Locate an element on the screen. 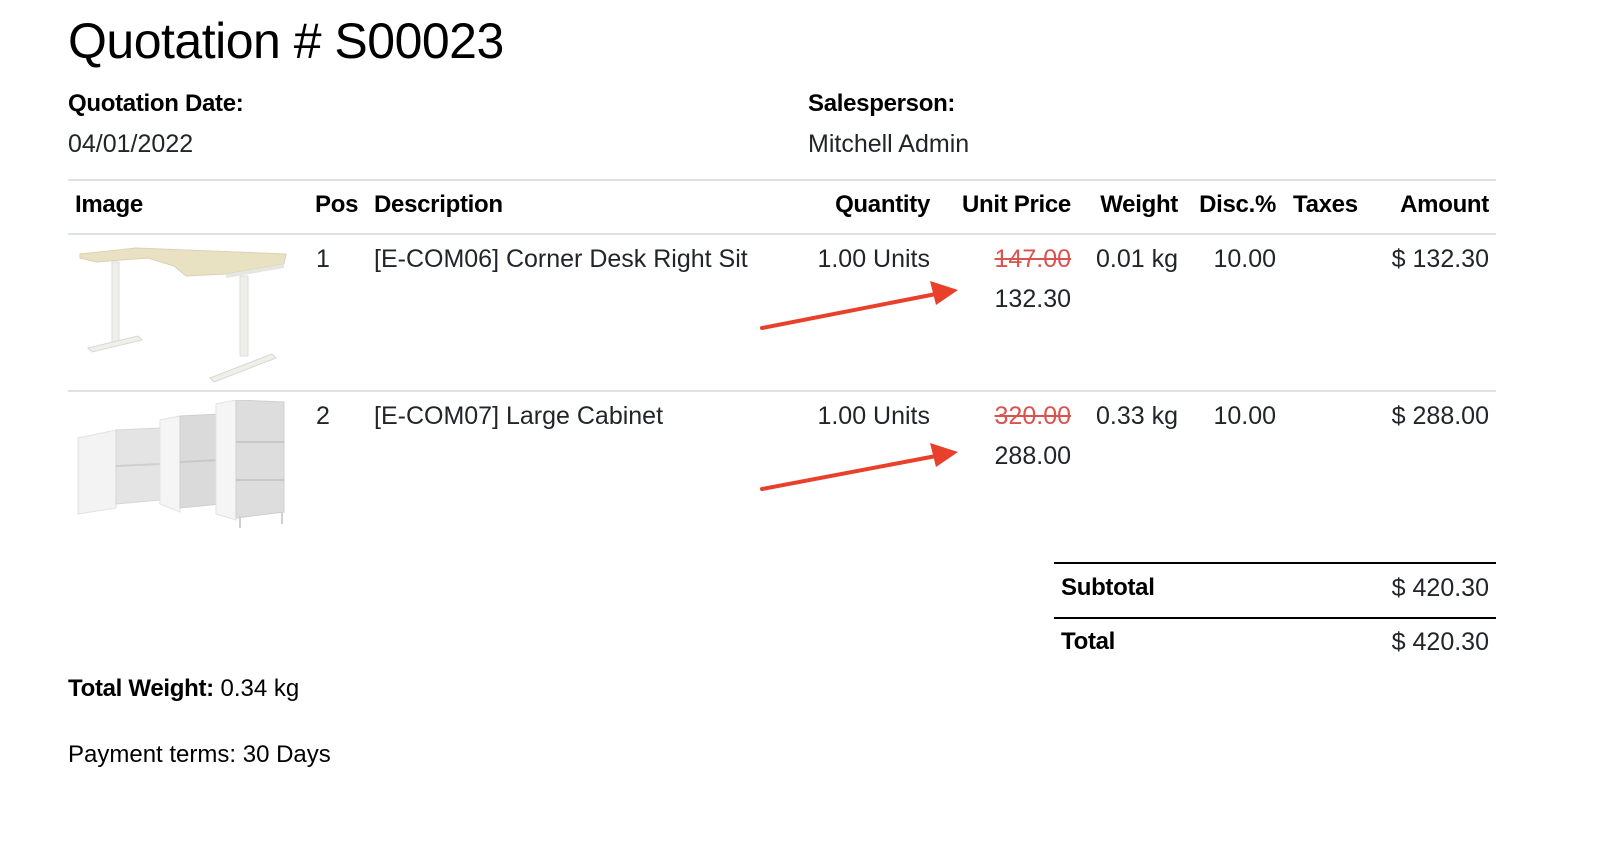 This screenshot has height=844, width=1620. header-discount: Disc.% is located at coordinates (1237, 204).